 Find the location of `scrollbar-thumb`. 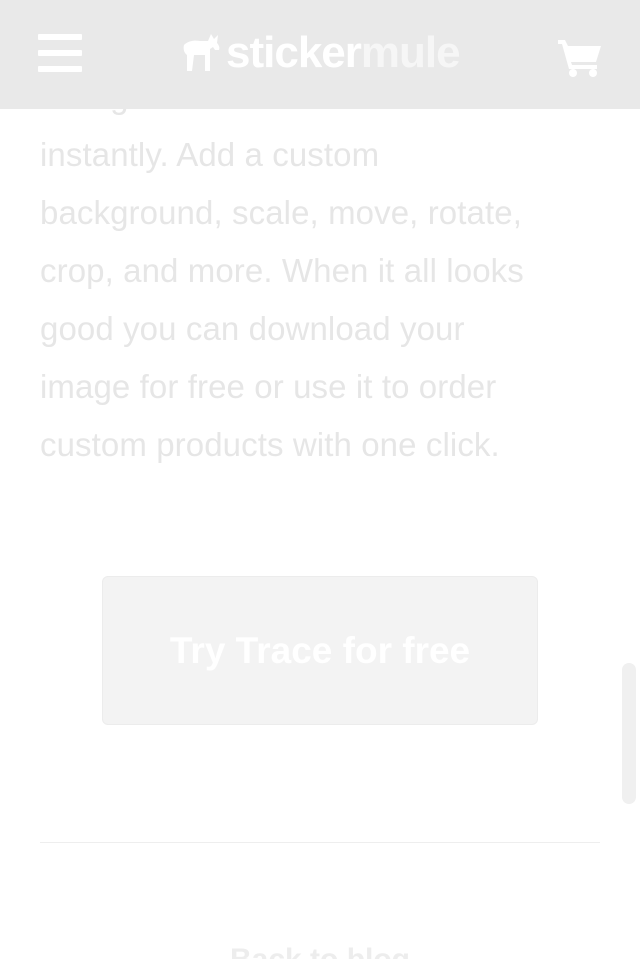

scrollbar-thumb is located at coordinates (629, 733).